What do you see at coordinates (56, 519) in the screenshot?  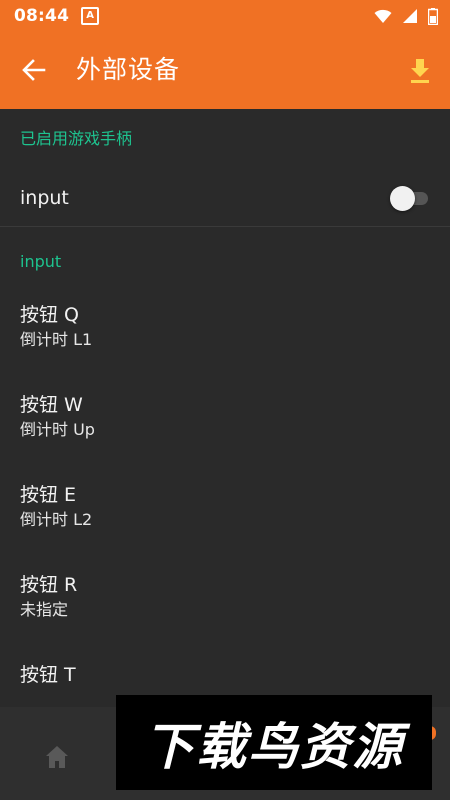 I see `list-item-subtitle: 倒计时 L2` at bounding box center [56, 519].